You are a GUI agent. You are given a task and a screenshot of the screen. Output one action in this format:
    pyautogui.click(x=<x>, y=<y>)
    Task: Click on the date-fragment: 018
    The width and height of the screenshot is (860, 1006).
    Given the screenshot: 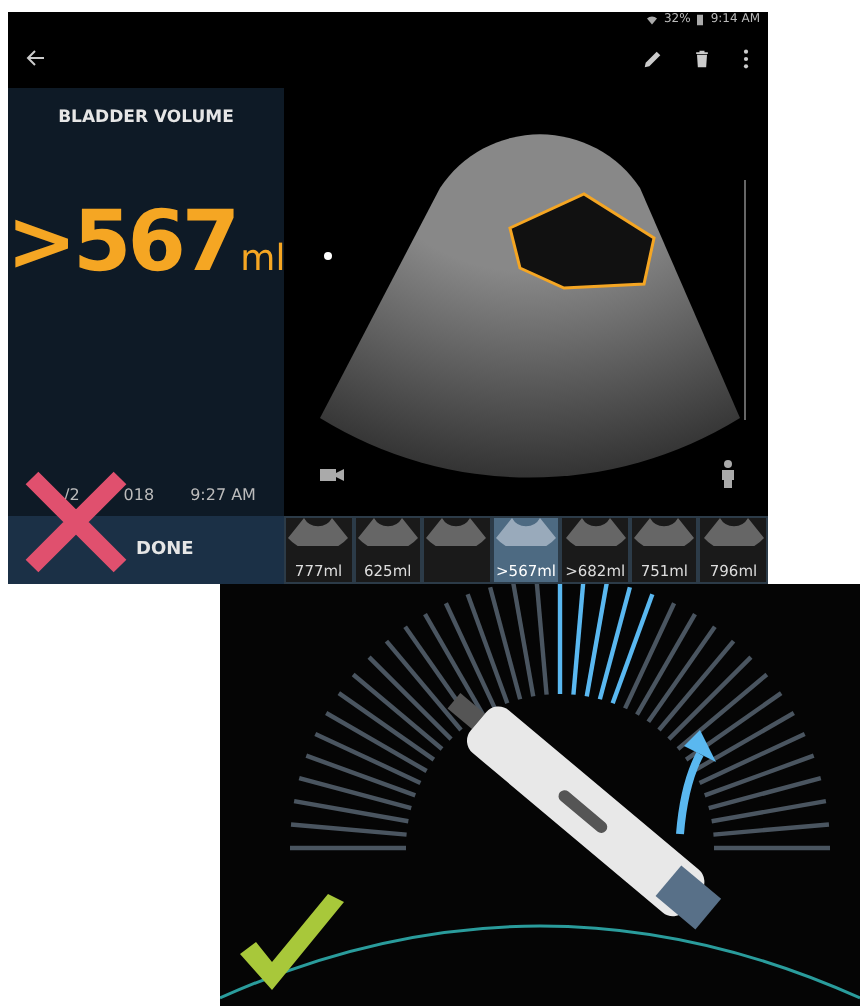 What is the action you would take?
    pyautogui.click(x=139, y=495)
    